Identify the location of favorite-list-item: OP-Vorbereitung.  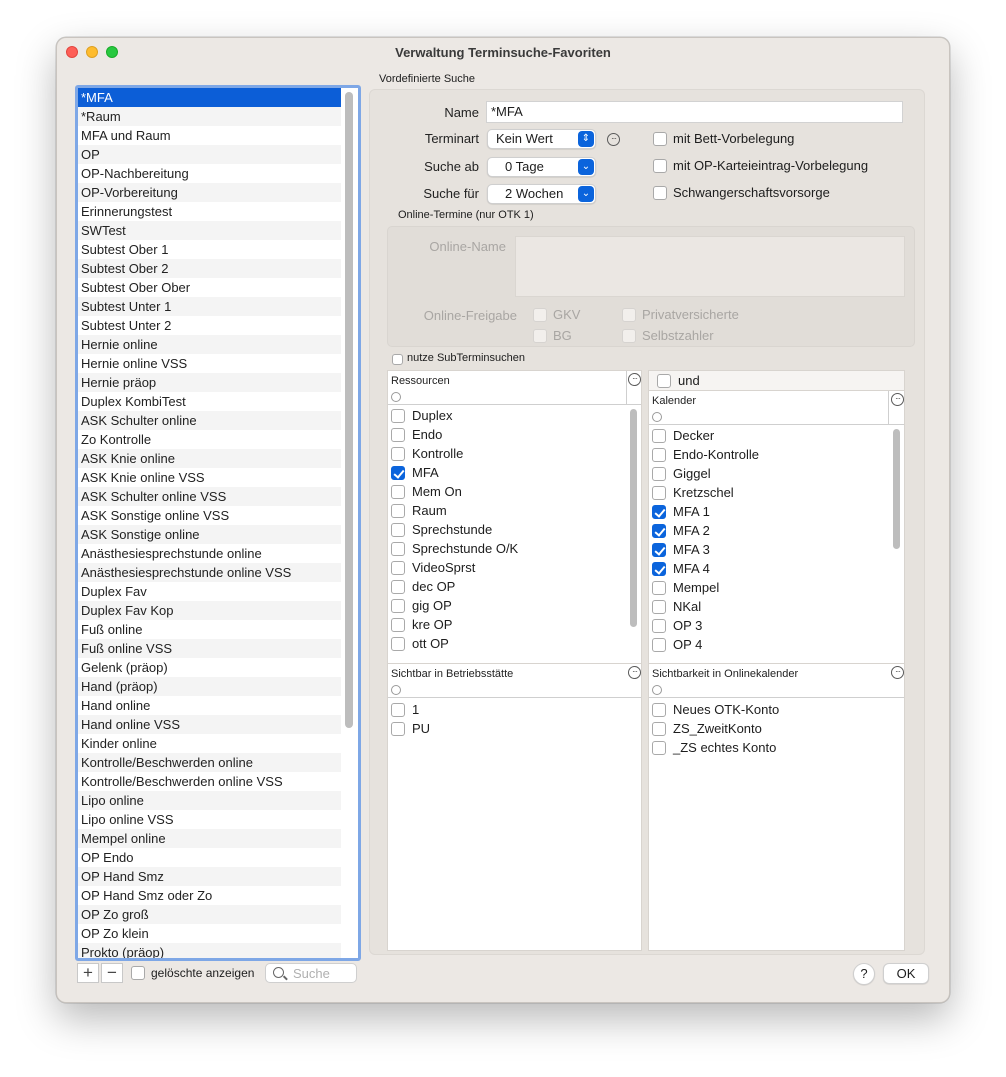
(209, 192).